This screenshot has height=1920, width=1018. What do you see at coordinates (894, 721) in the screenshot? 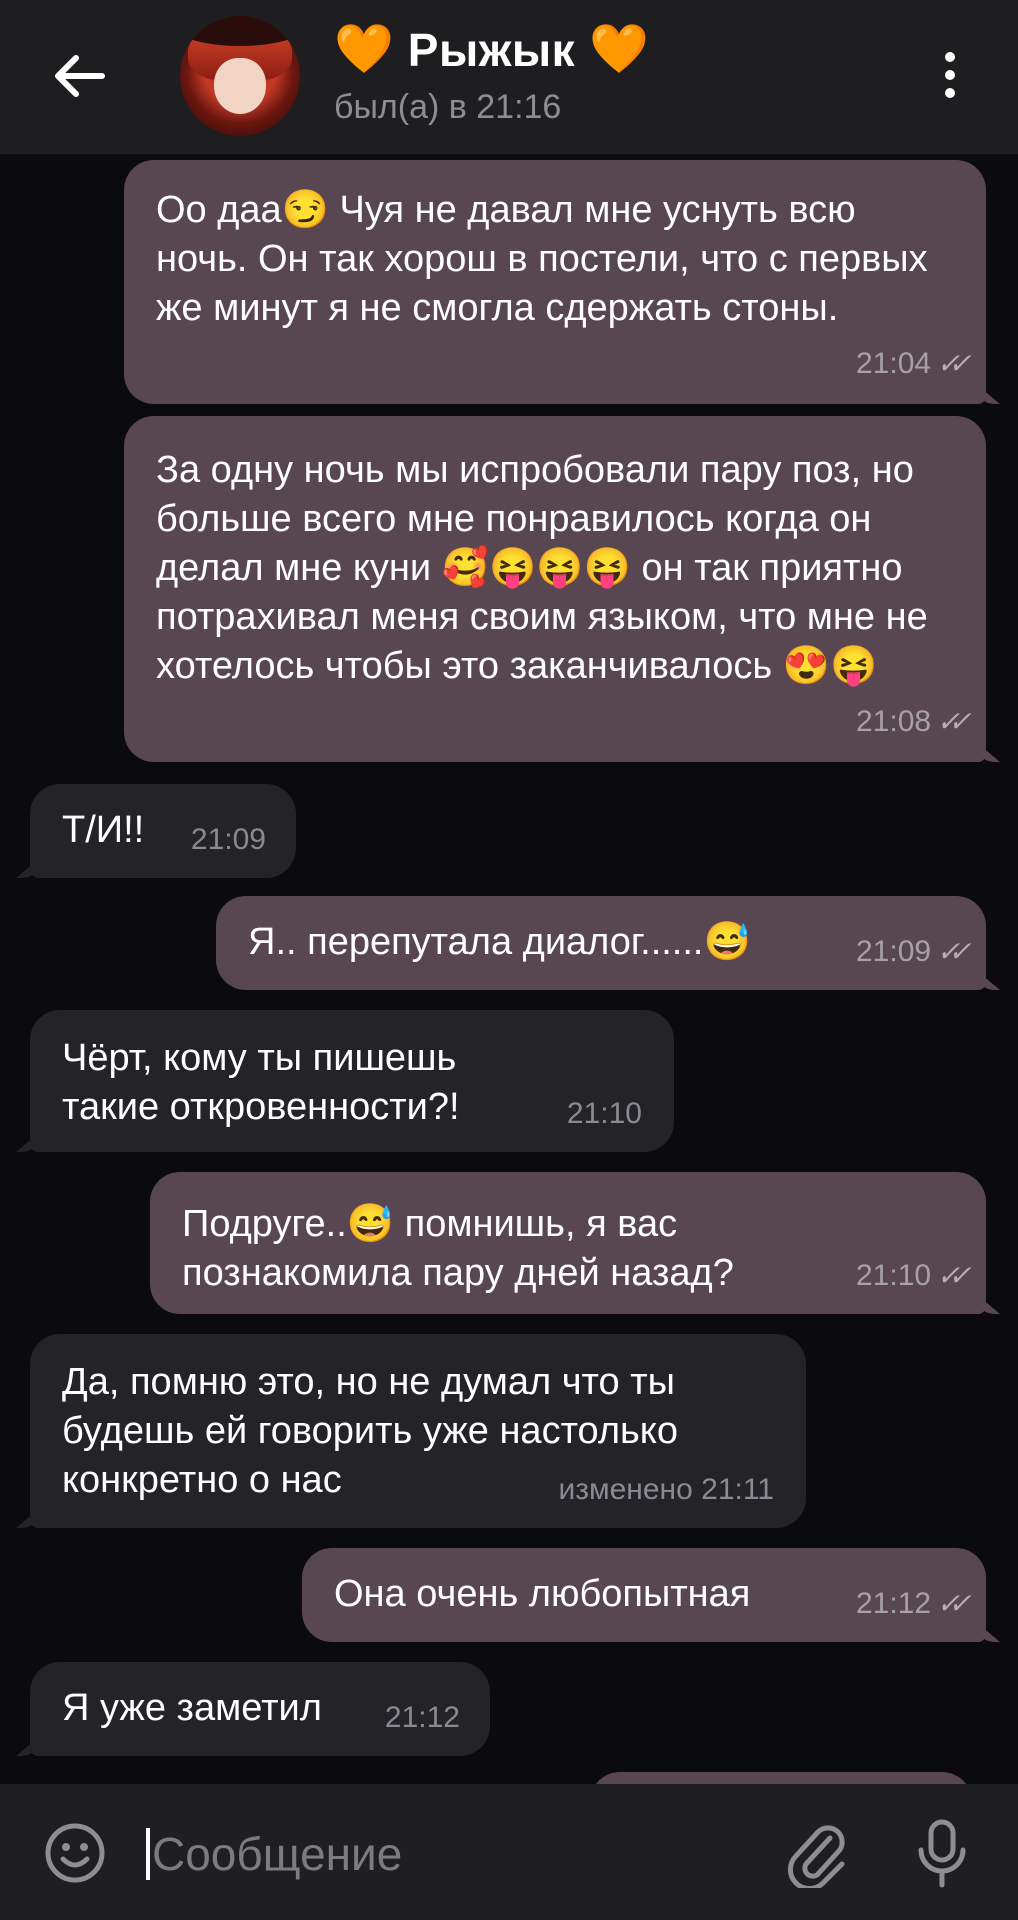
I see `message-time: 21:08` at bounding box center [894, 721].